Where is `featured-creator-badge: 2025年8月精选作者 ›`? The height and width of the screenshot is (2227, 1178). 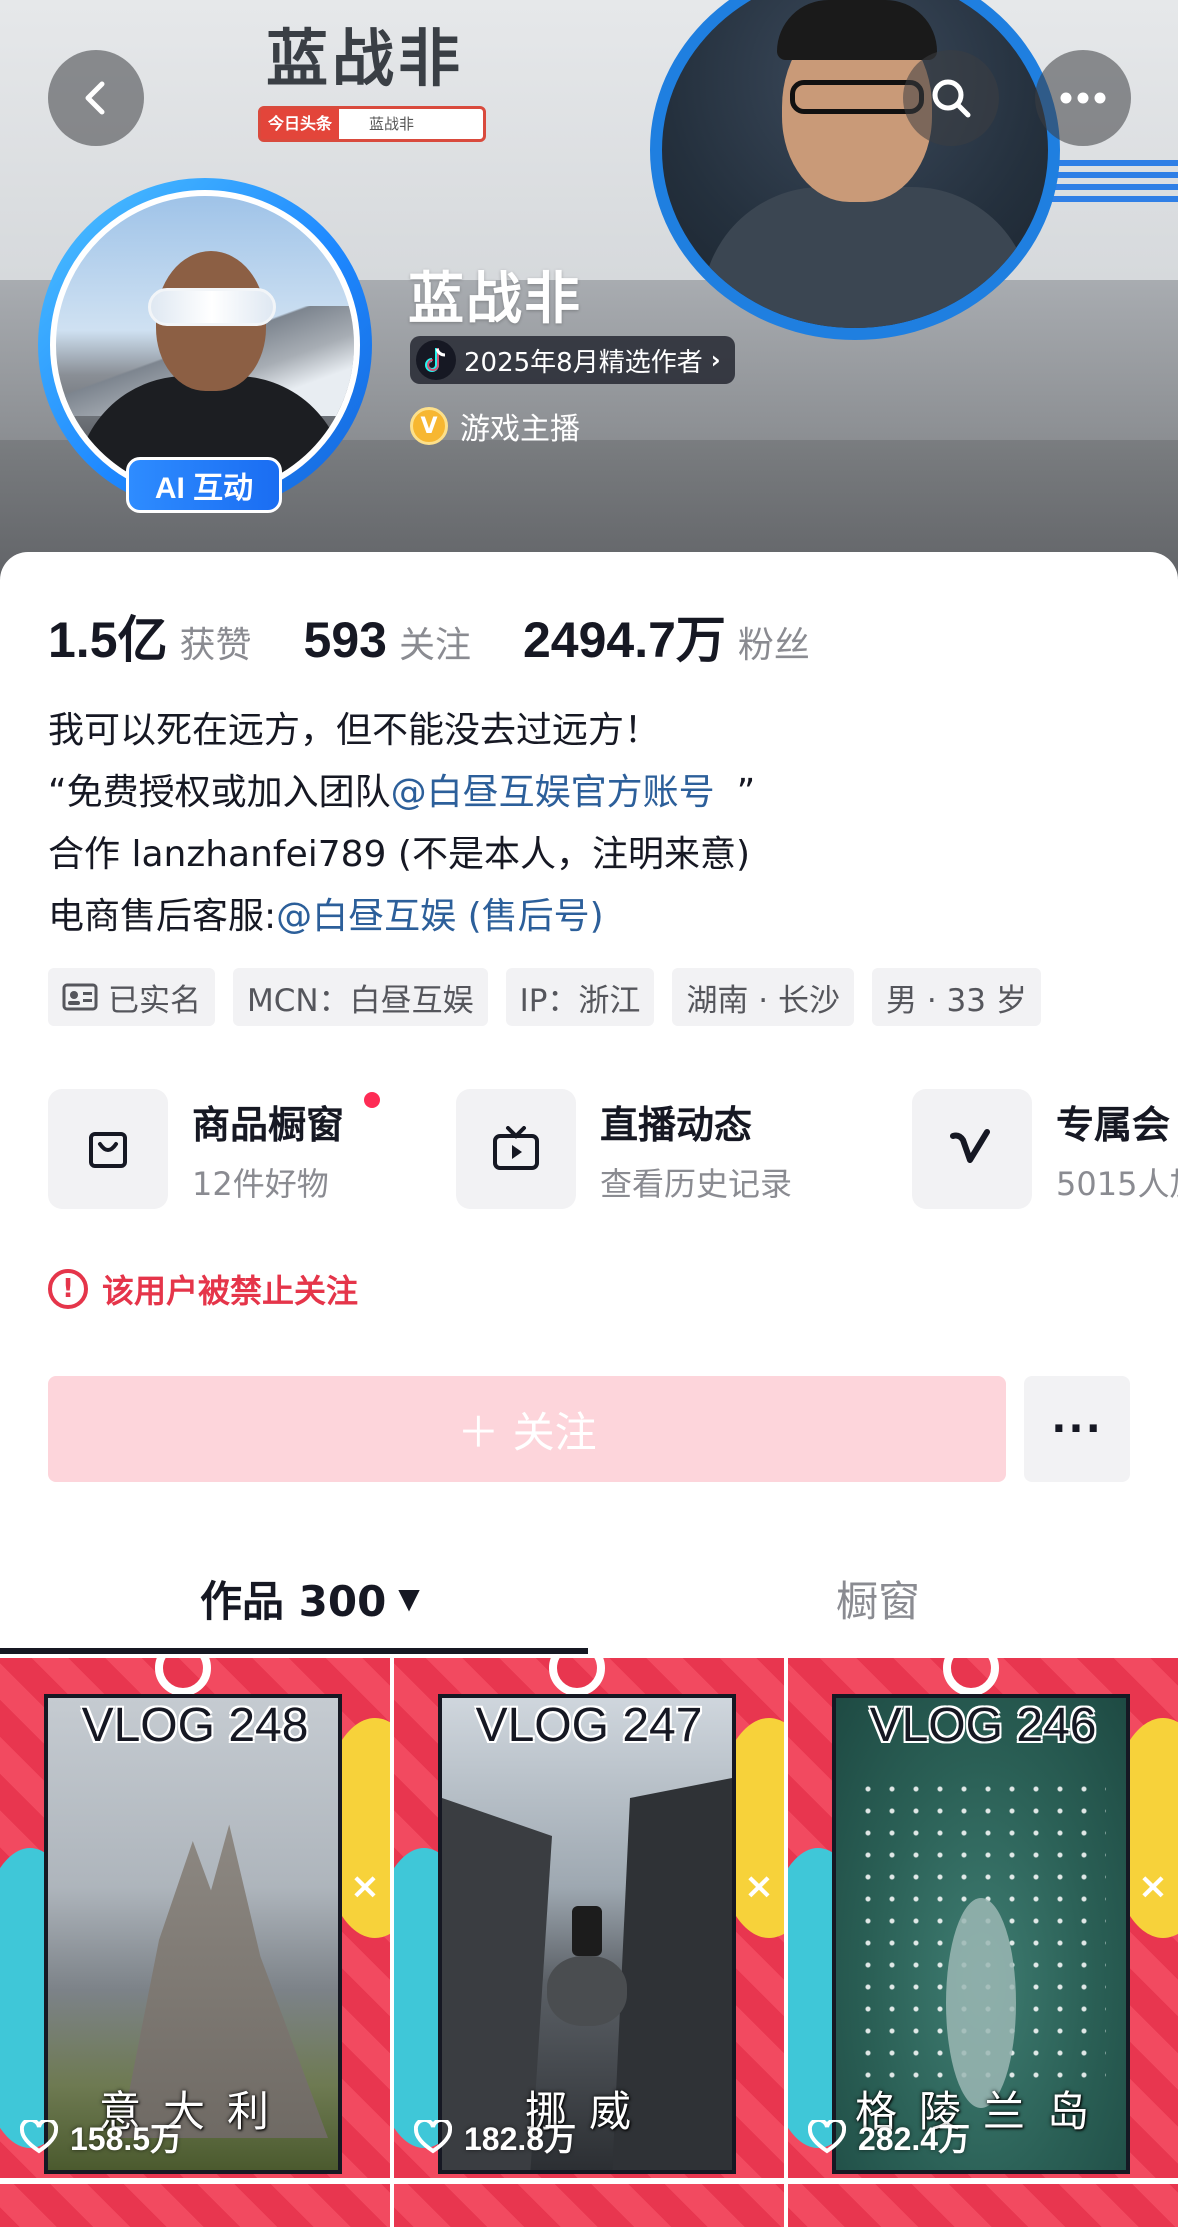 featured-creator-badge: 2025年8月精选作者 › is located at coordinates (572, 360).